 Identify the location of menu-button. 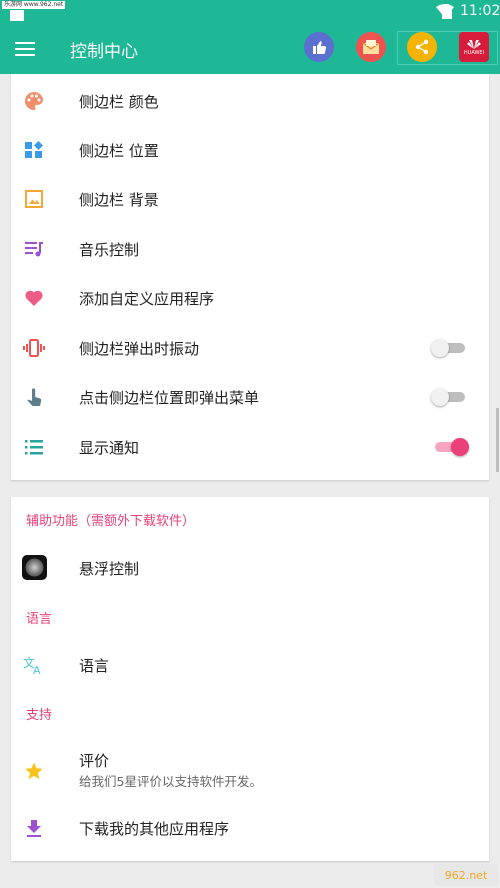
(25, 49).